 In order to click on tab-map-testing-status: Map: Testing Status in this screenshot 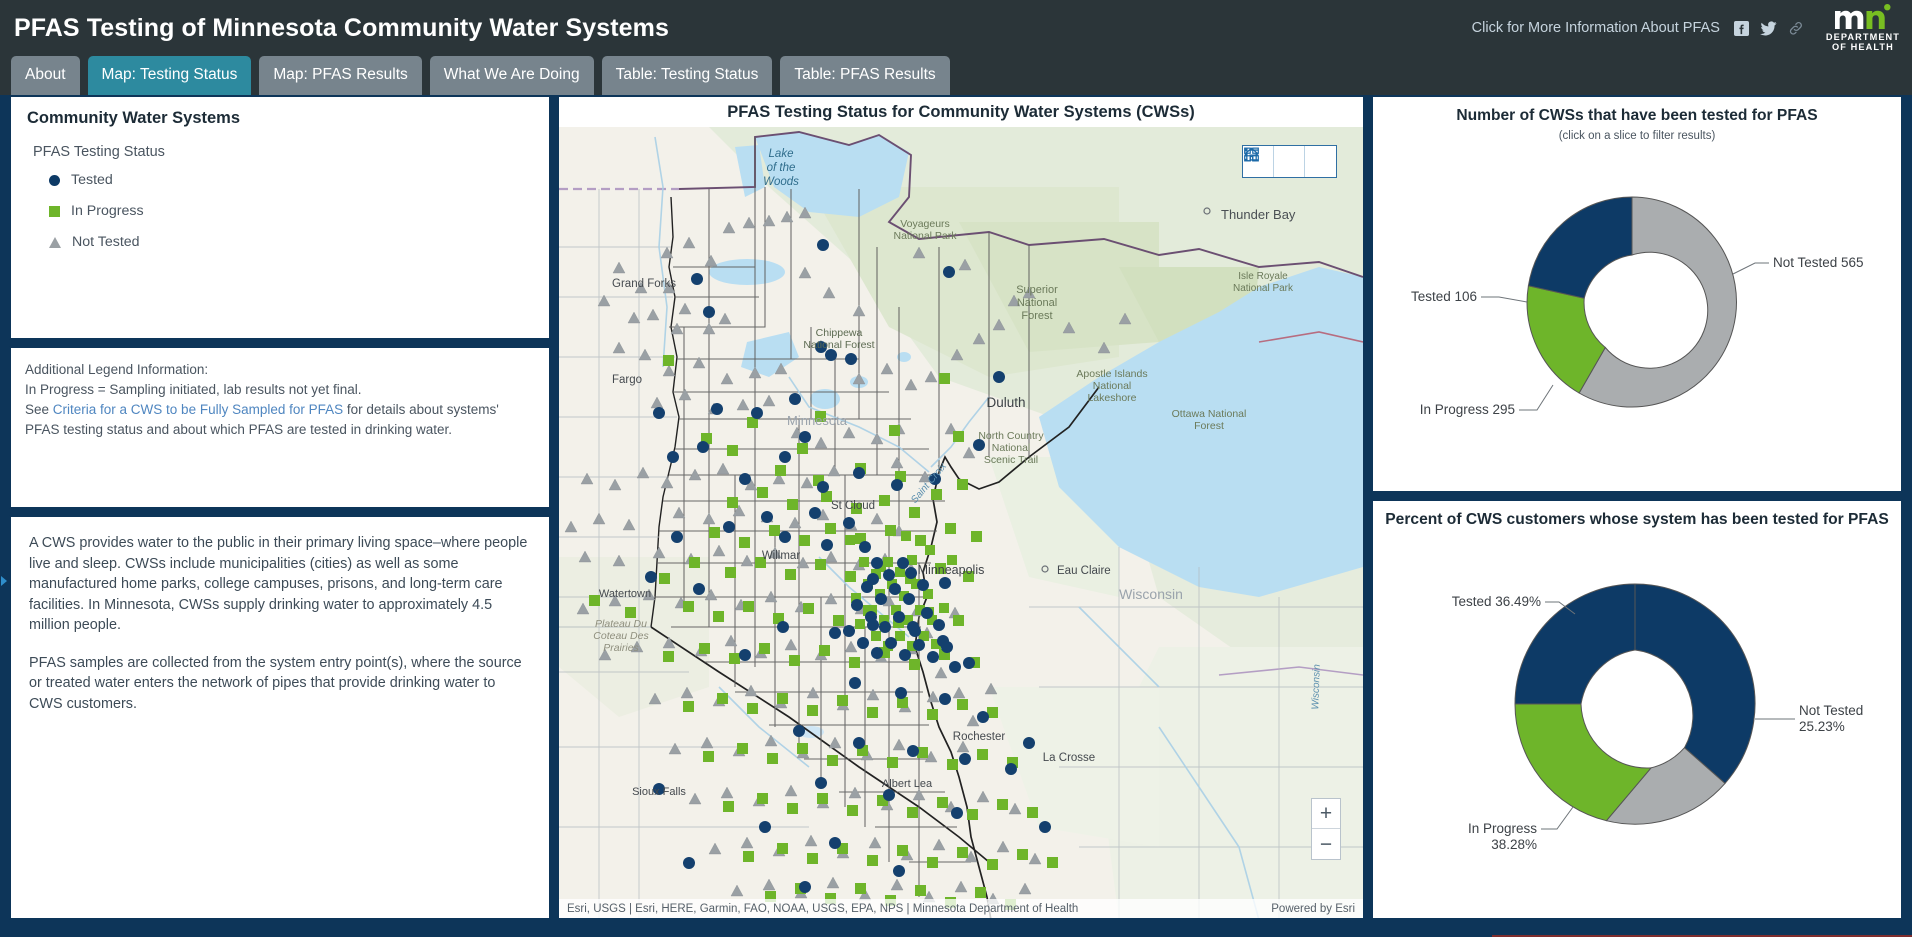, I will do `click(169, 75)`.